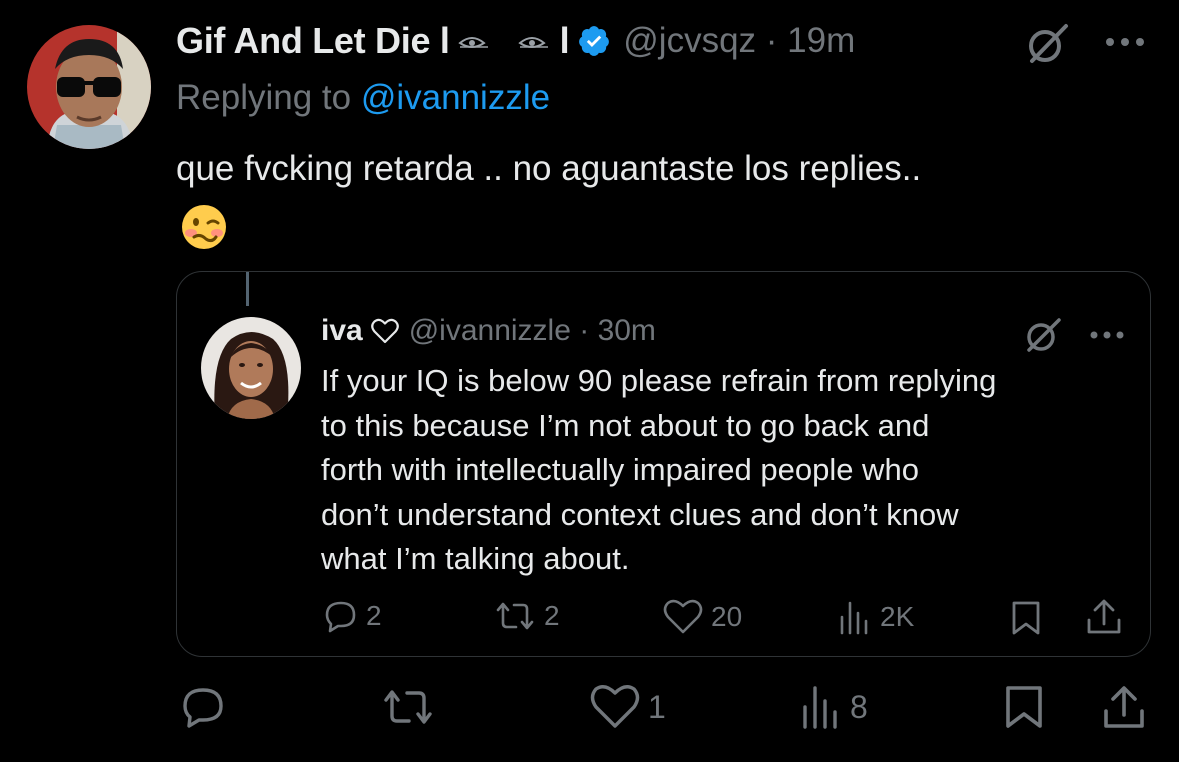  Describe the element at coordinates (251, 368) in the screenshot. I see `quoted-author-avatar` at that location.